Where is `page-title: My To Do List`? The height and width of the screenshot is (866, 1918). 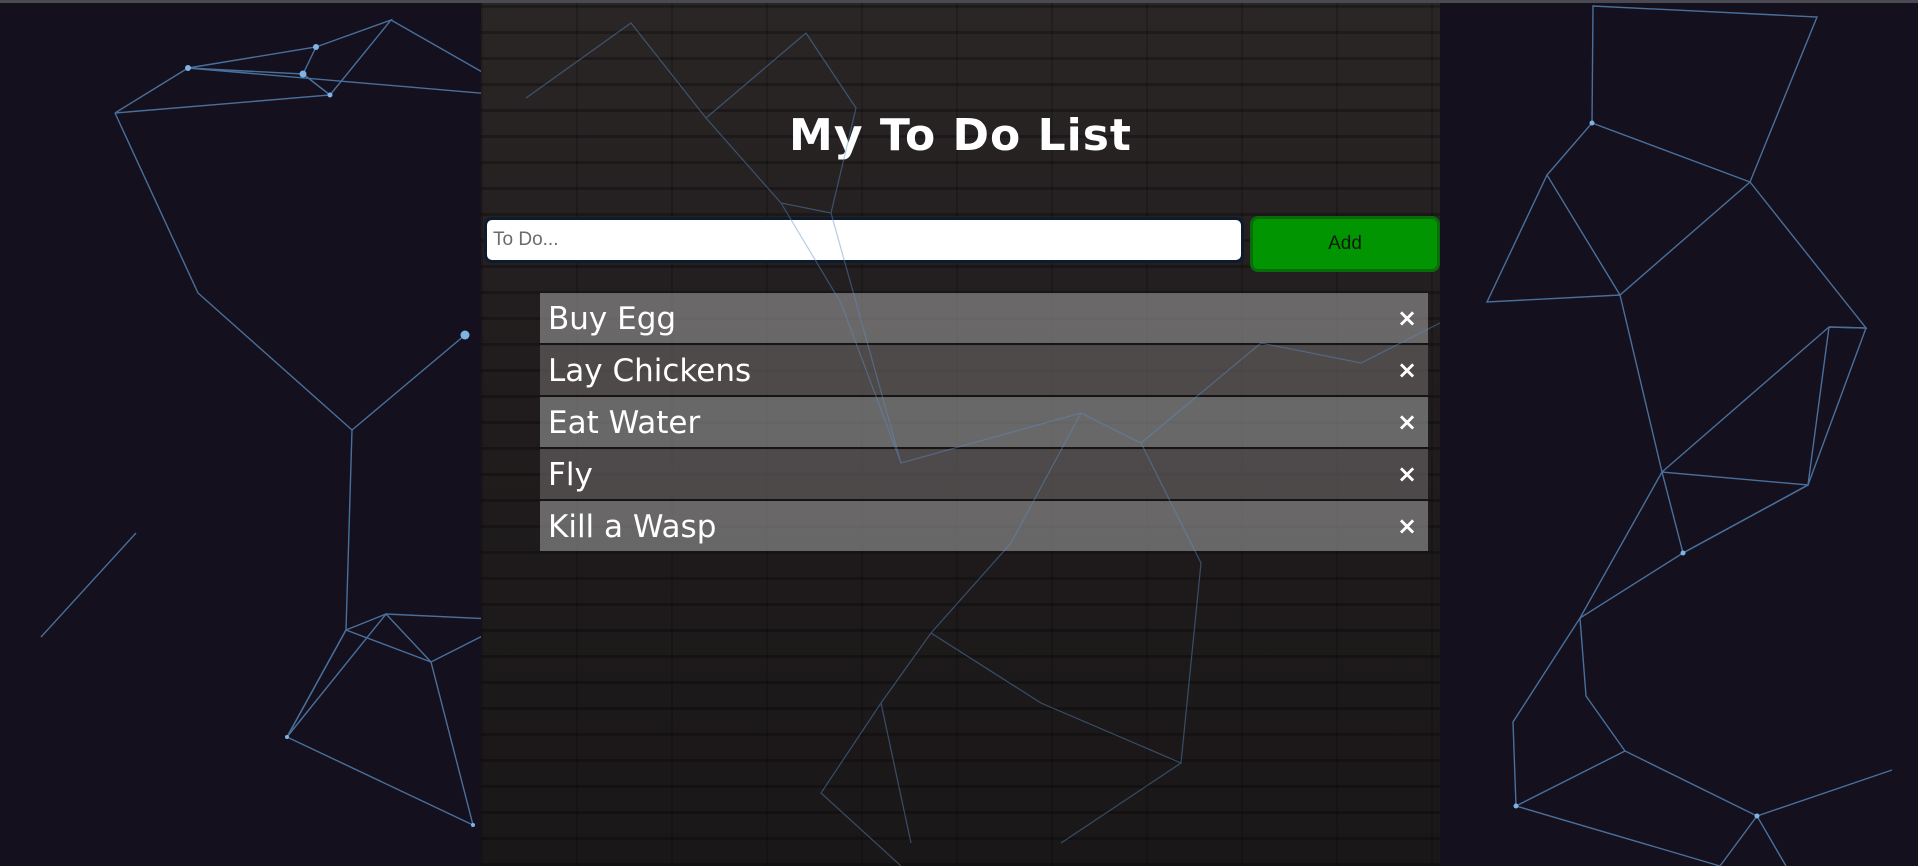 page-title: My To Do List is located at coordinates (960, 136).